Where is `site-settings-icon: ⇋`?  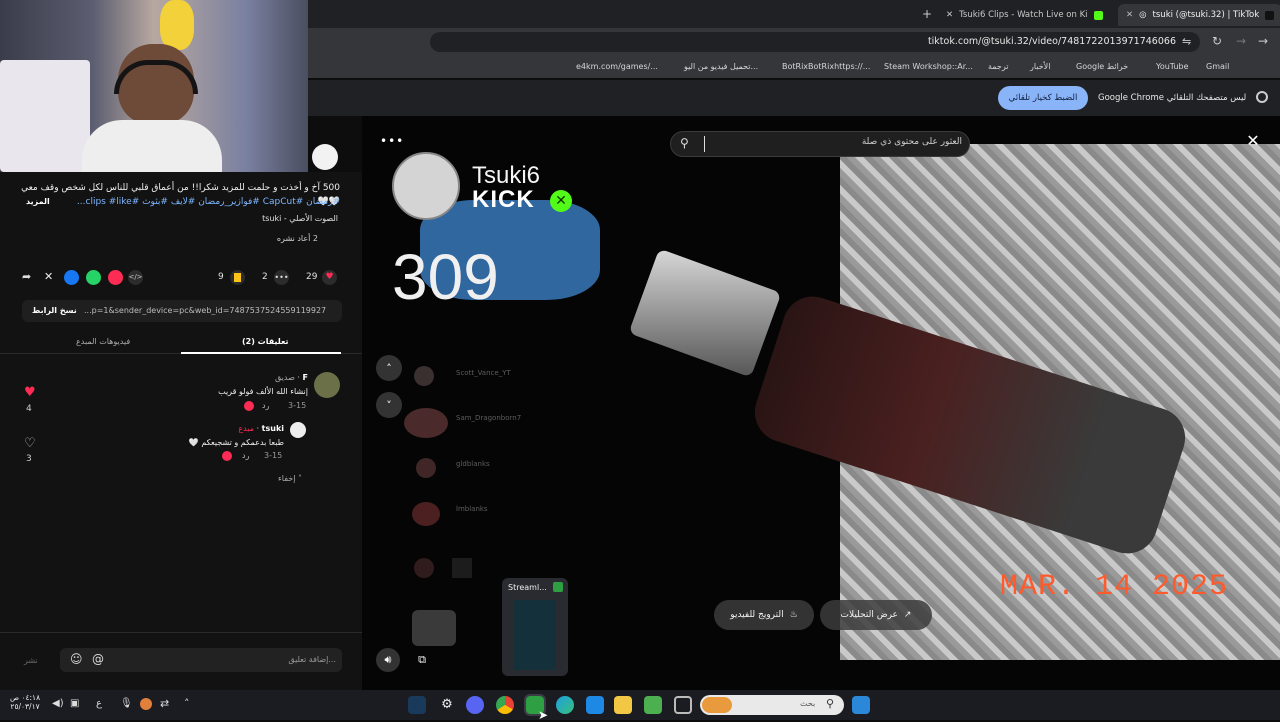 site-settings-icon: ⇋ is located at coordinates (1186, 41).